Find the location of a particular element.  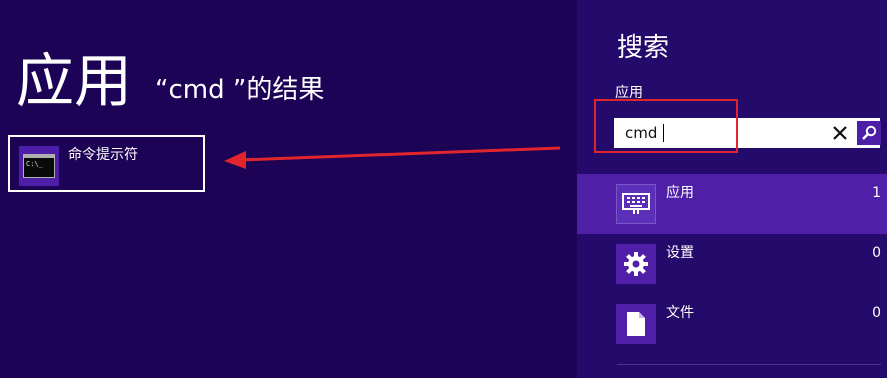

keyboard-icon is located at coordinates (636, 204).